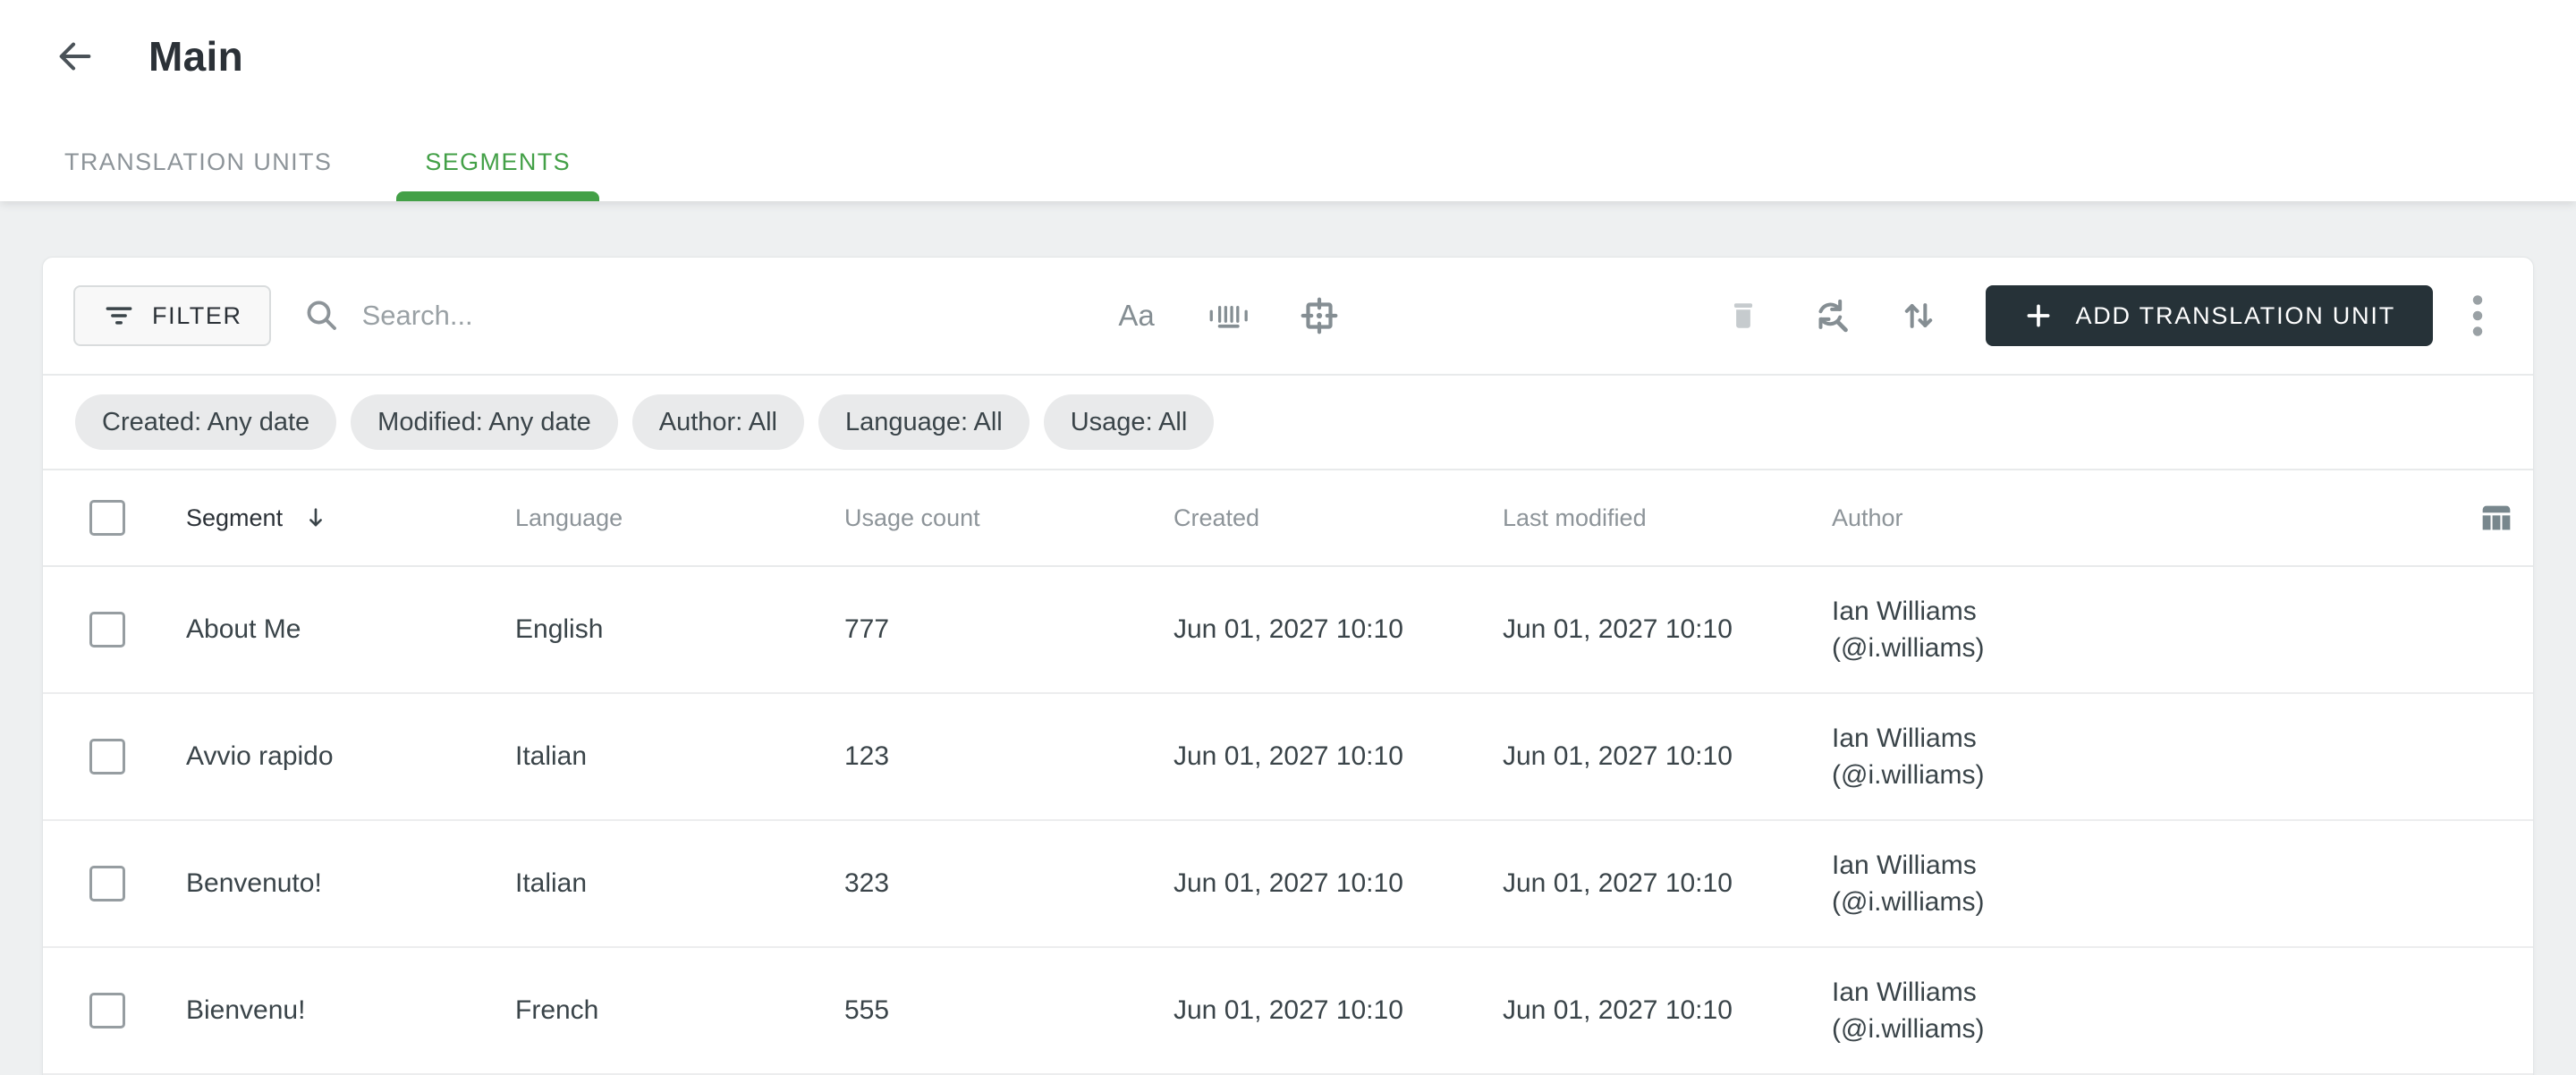  What do you see at coordinates (867, 883) in the screenshot?
I see `cell-usage-count: 323` at bounding box center [867, 883].